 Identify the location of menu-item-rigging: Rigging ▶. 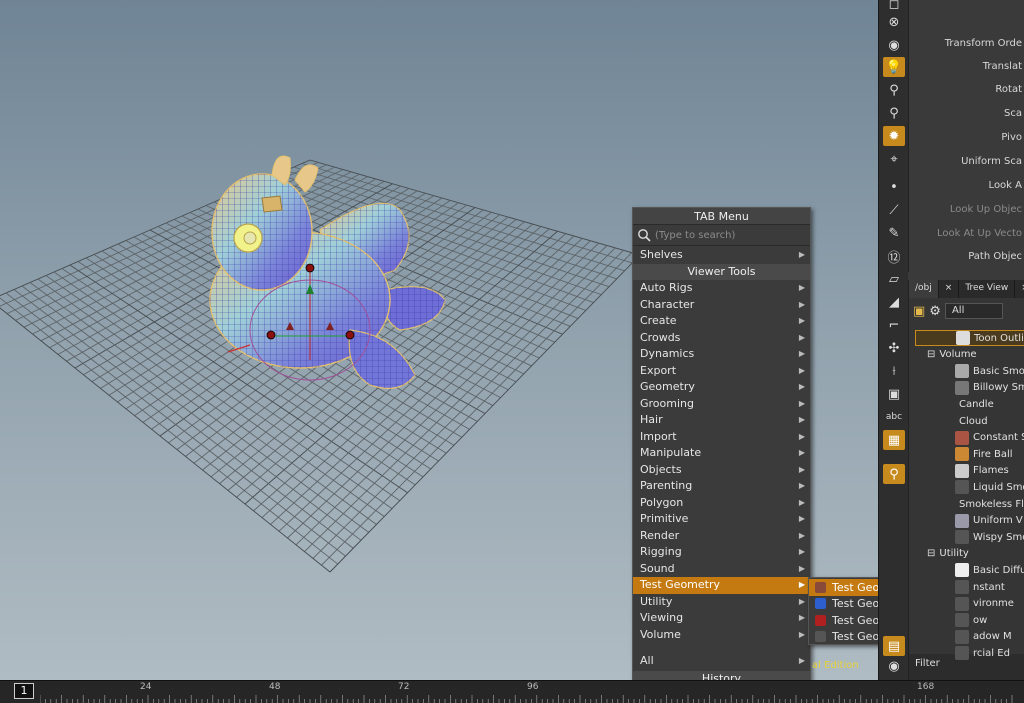
(721, 552).